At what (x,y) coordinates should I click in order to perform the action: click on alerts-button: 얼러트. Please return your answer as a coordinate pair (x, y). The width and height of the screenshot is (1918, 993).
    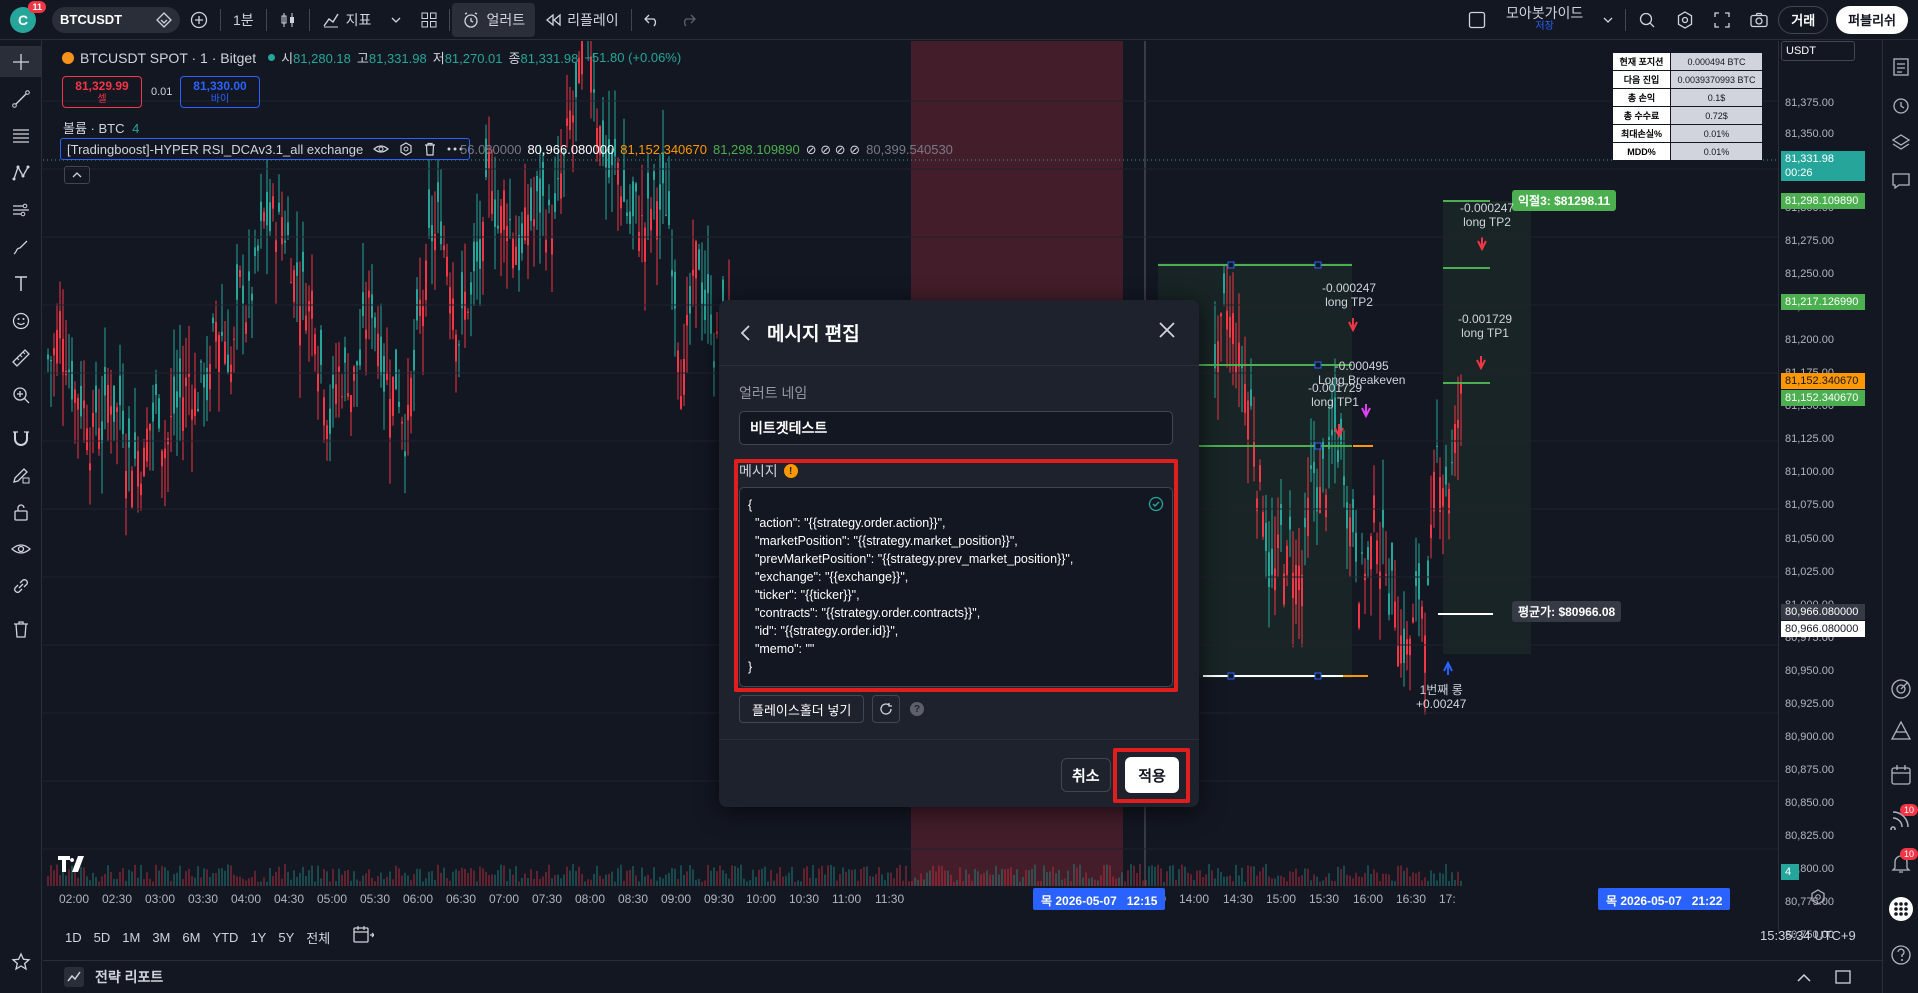
    Looking at the image, I should click on (494, 19).